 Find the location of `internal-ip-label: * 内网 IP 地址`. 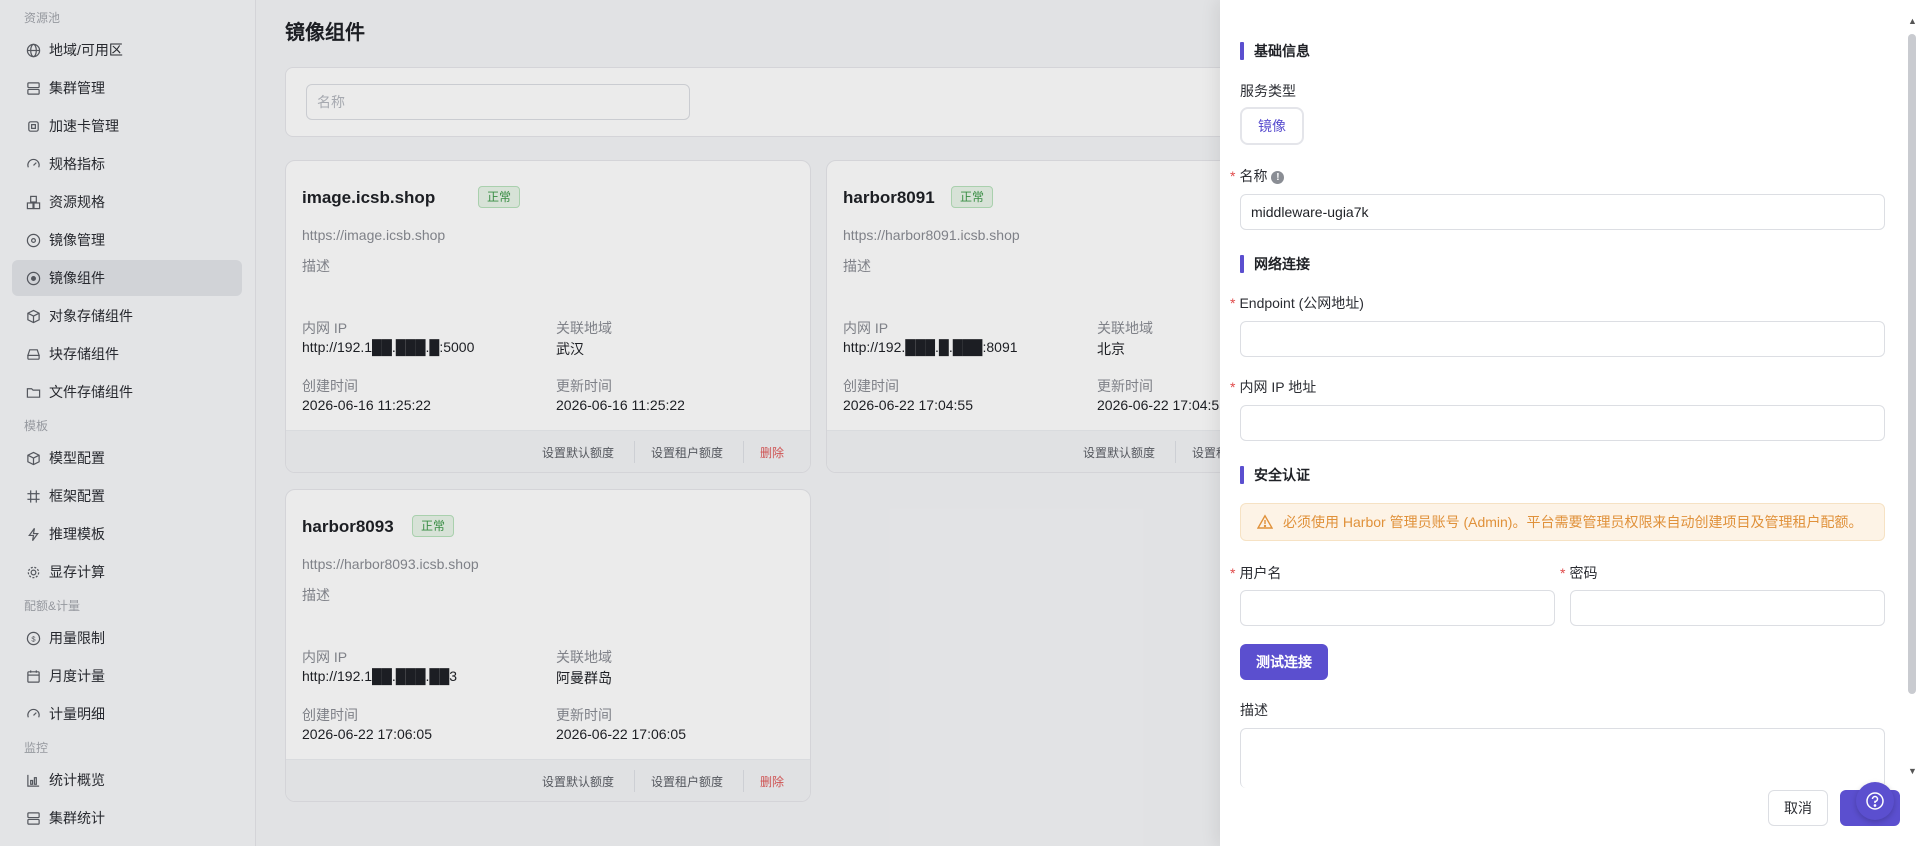

internal-ip-label: * 内网 IP 地址 is located at coordinates (1273, 387).